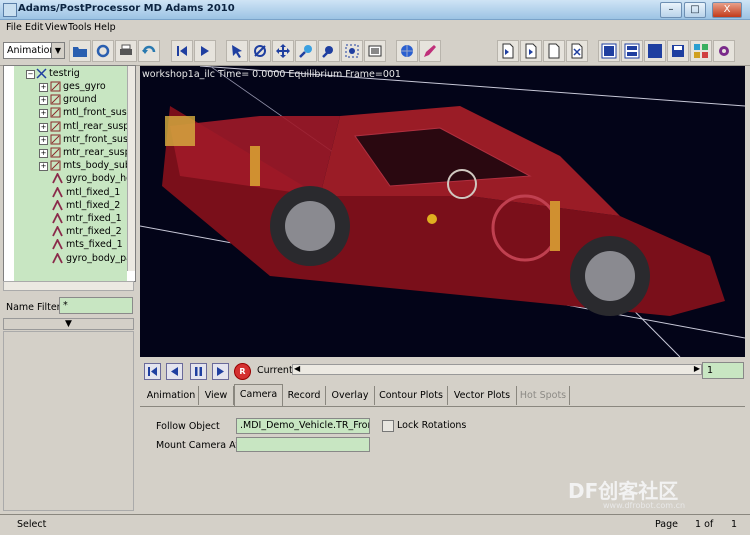  I want to click on slider-right-arrow: ▶, so click(697, 368).